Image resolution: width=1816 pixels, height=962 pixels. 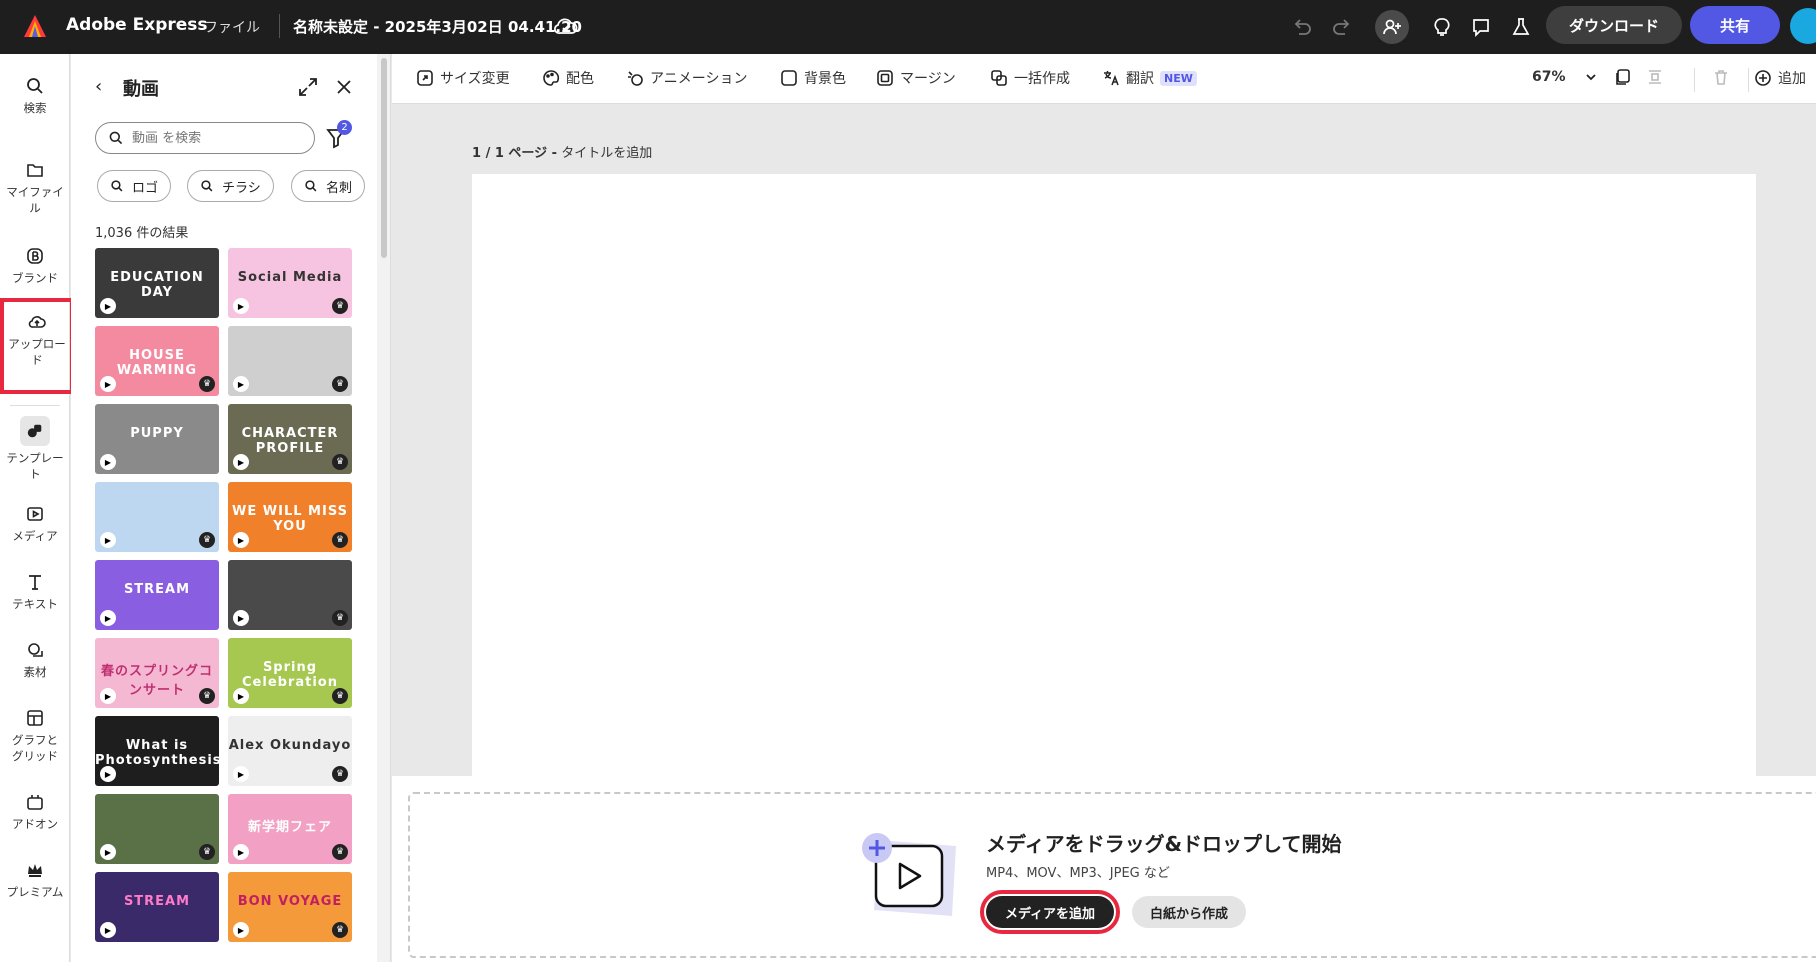 What do you see at coordinates (35, 26) in the screenshot?
I see `adobe-express-logo-icon` at bounding box center [35, 26].